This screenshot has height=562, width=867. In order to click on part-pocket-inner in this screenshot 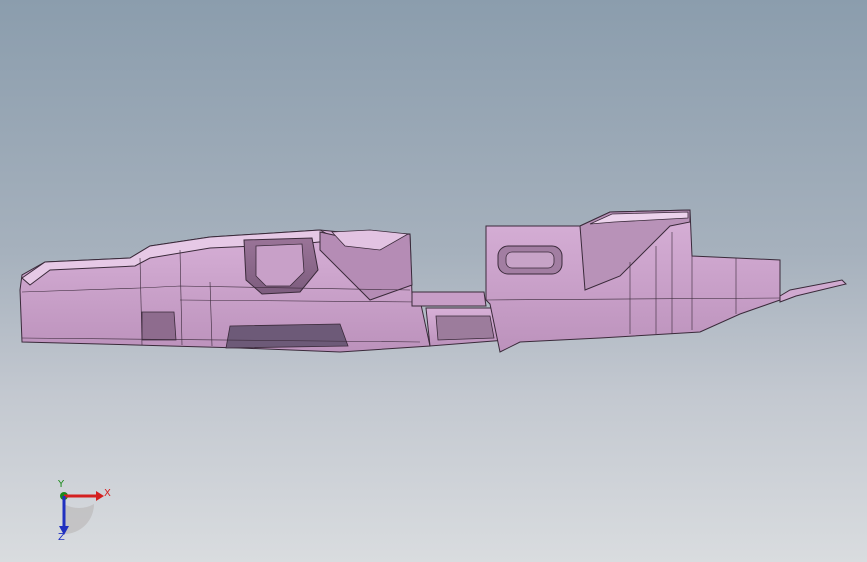, I will do `click(280, 265)`.